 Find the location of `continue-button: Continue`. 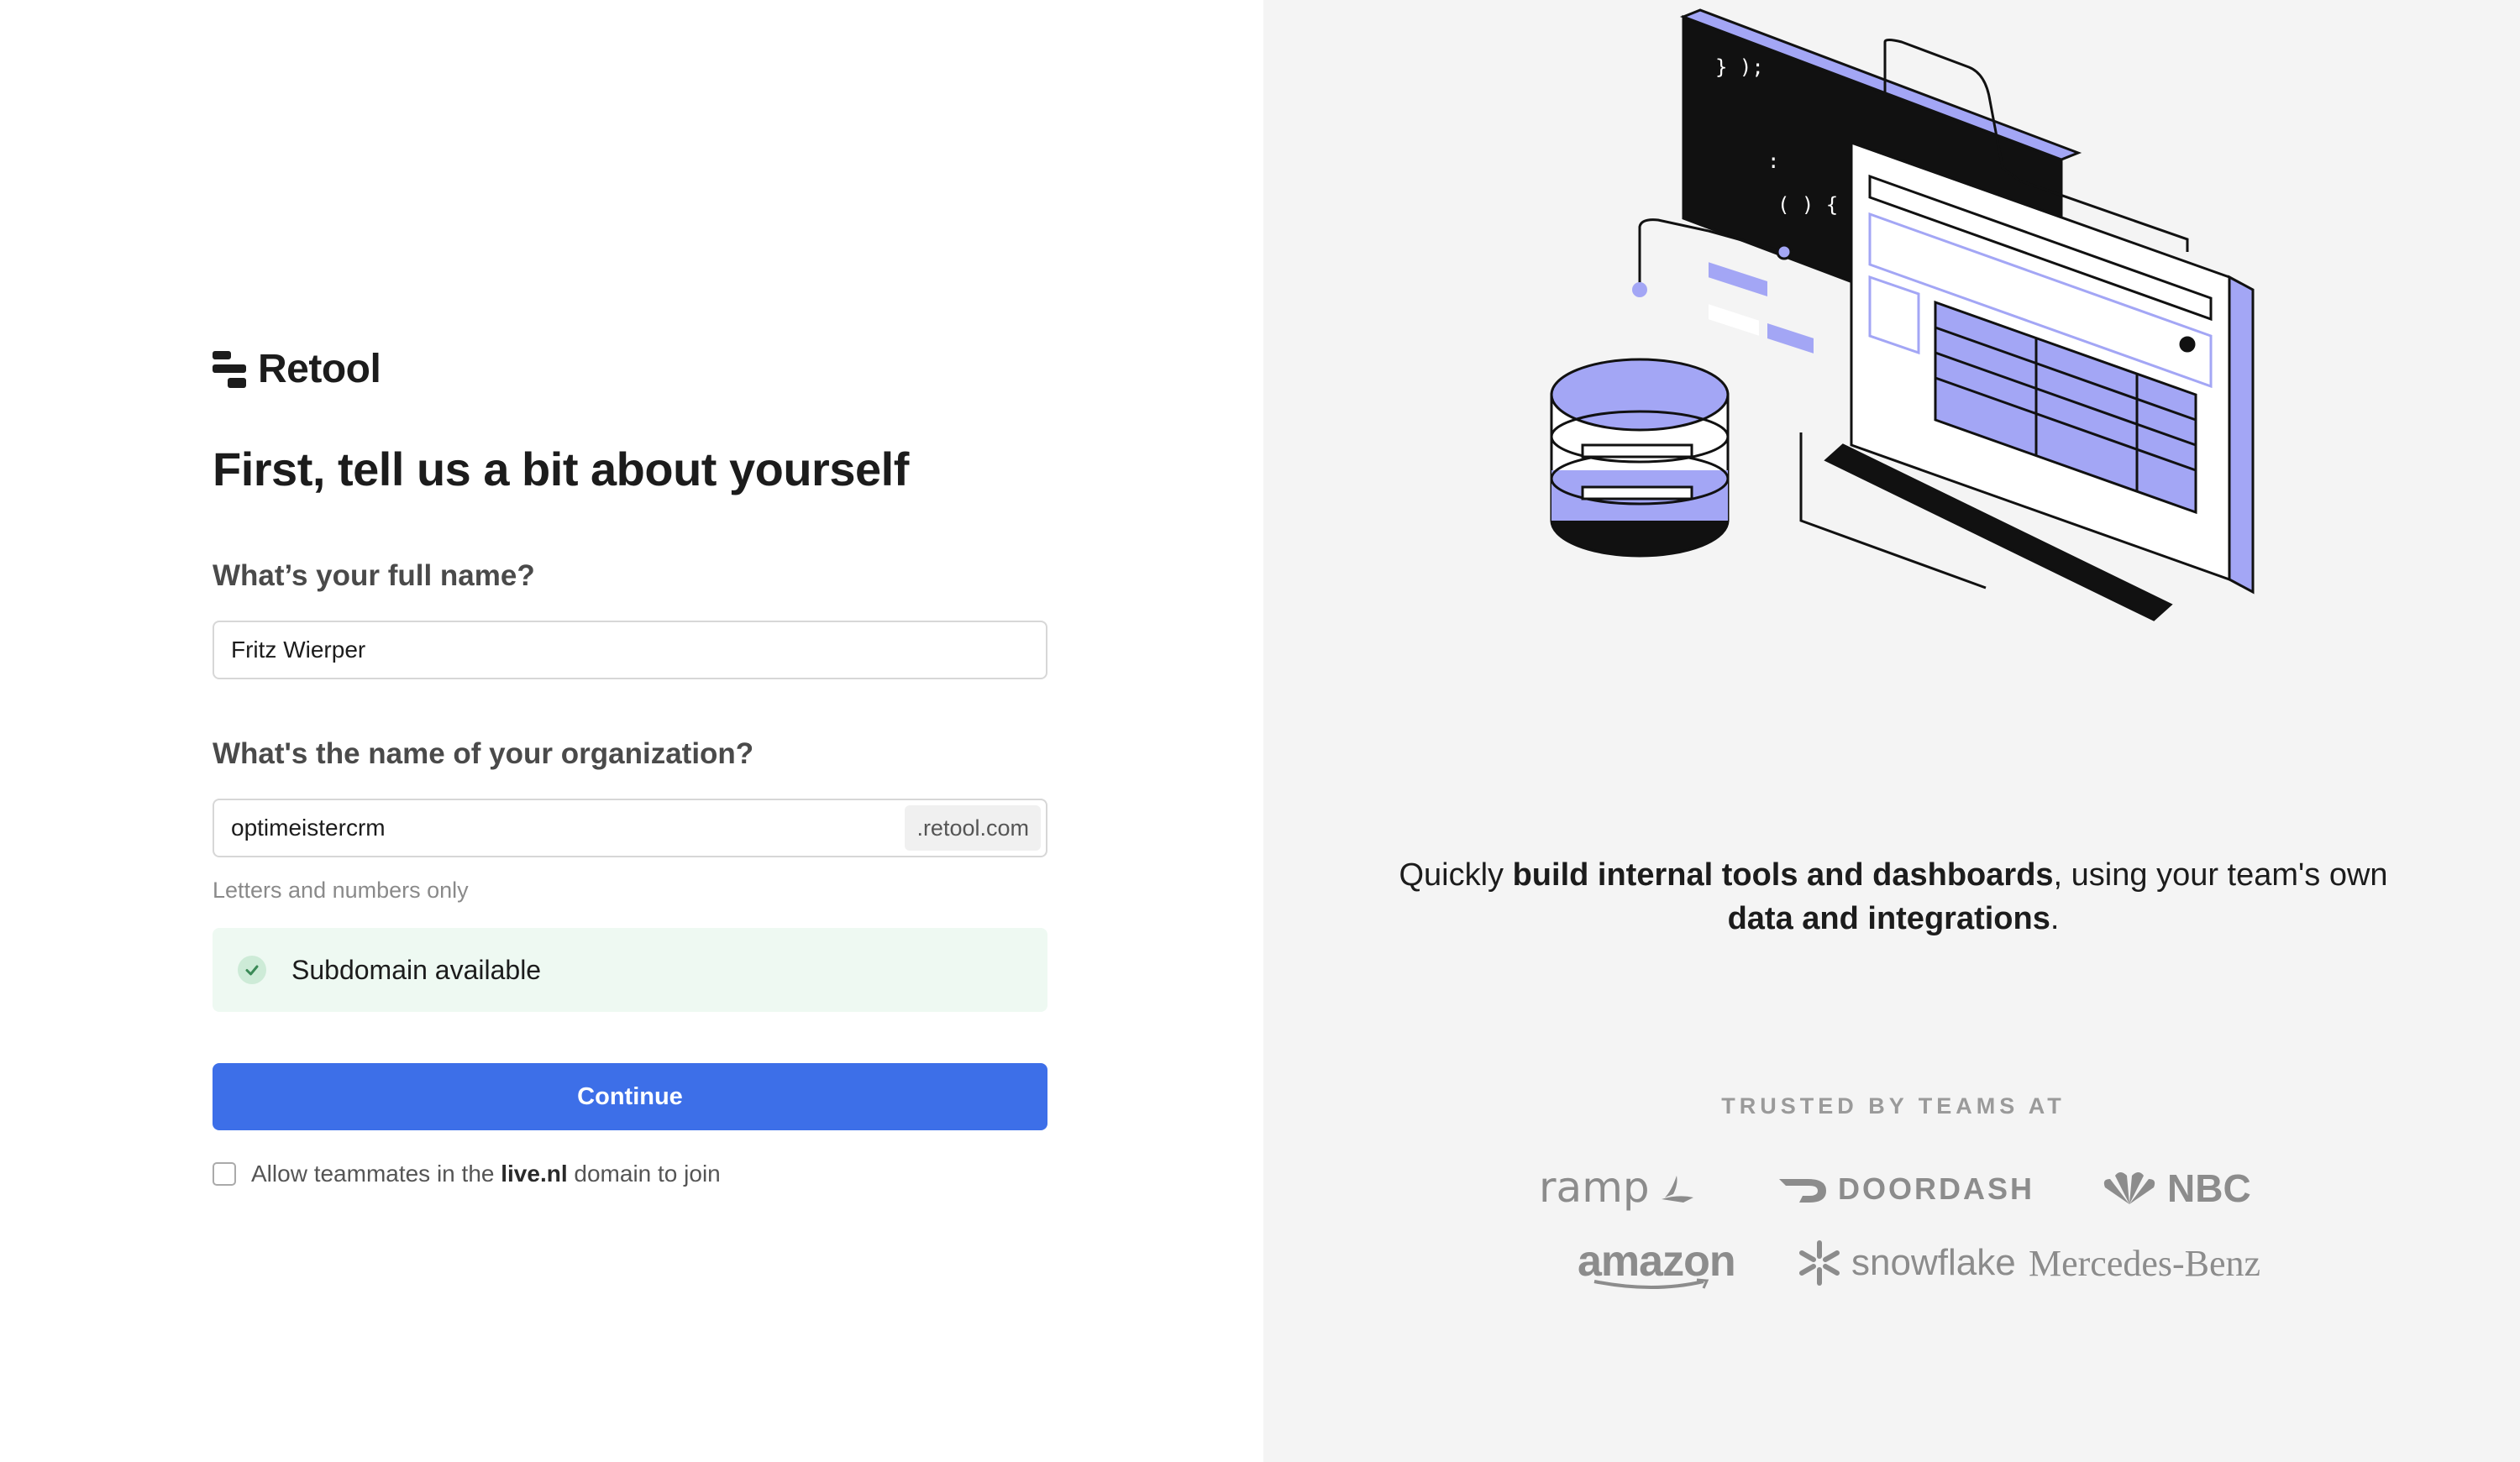

continue-button: Continue is located at coordinates (630, 1096).